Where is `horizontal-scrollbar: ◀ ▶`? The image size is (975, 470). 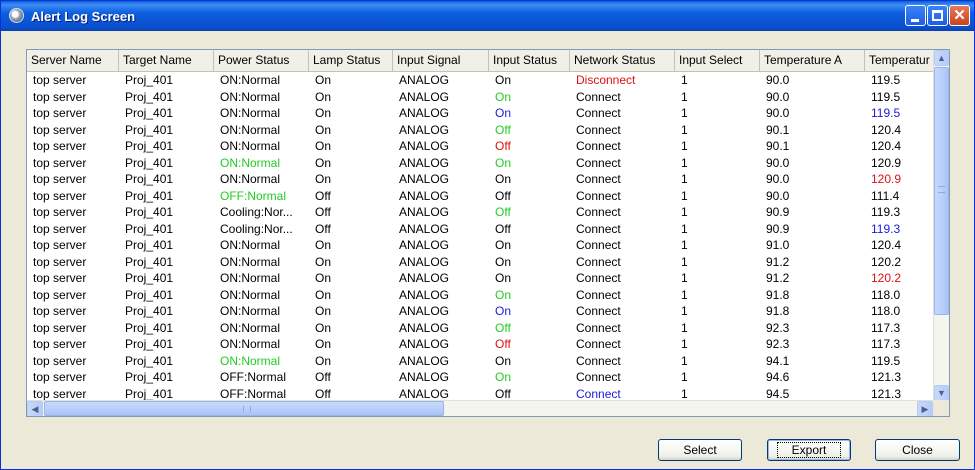 horizontal-scrollbar: ◀ ▶ is located at coordinates (488, 408).